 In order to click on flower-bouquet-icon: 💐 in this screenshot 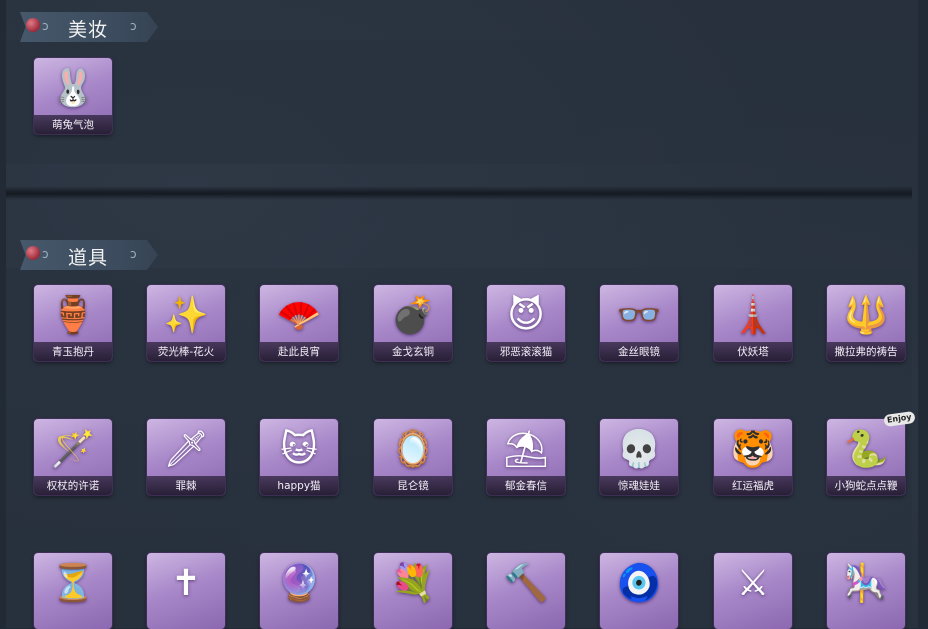, I will do `click(413, 583)`.